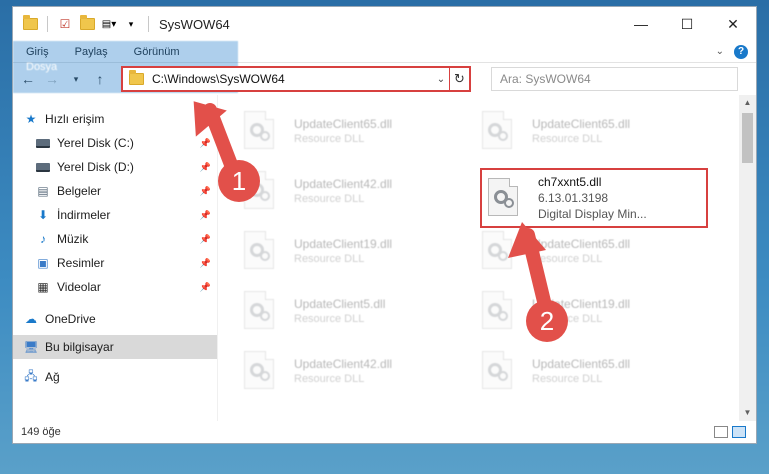 This screenshot has width=769, height=474. What do you see at coordinates (747, 103) in the screenshot?
I see `scroll-up-icon: ▲` at bounding box center [747, 103].